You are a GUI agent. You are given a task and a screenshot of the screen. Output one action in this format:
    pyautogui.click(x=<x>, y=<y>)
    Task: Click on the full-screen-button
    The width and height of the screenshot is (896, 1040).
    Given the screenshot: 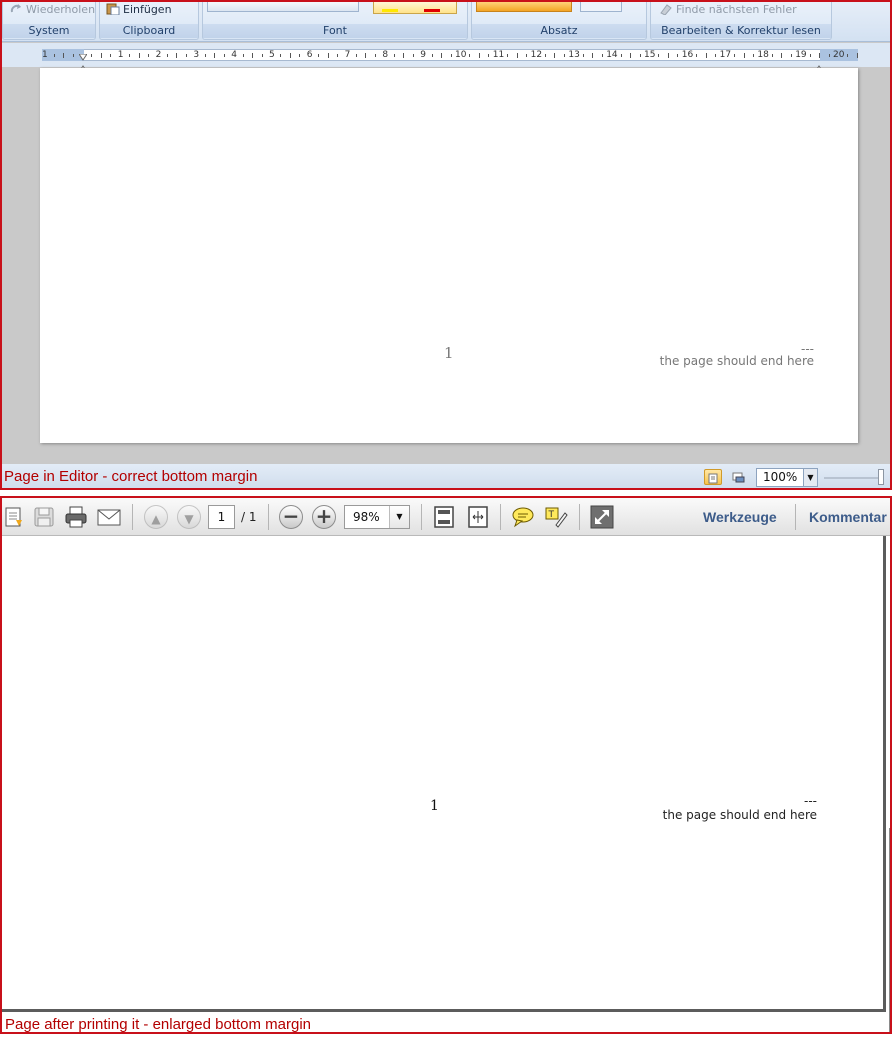 What is the action you would take?
    pyautogui.click(x=602, y=517)
    